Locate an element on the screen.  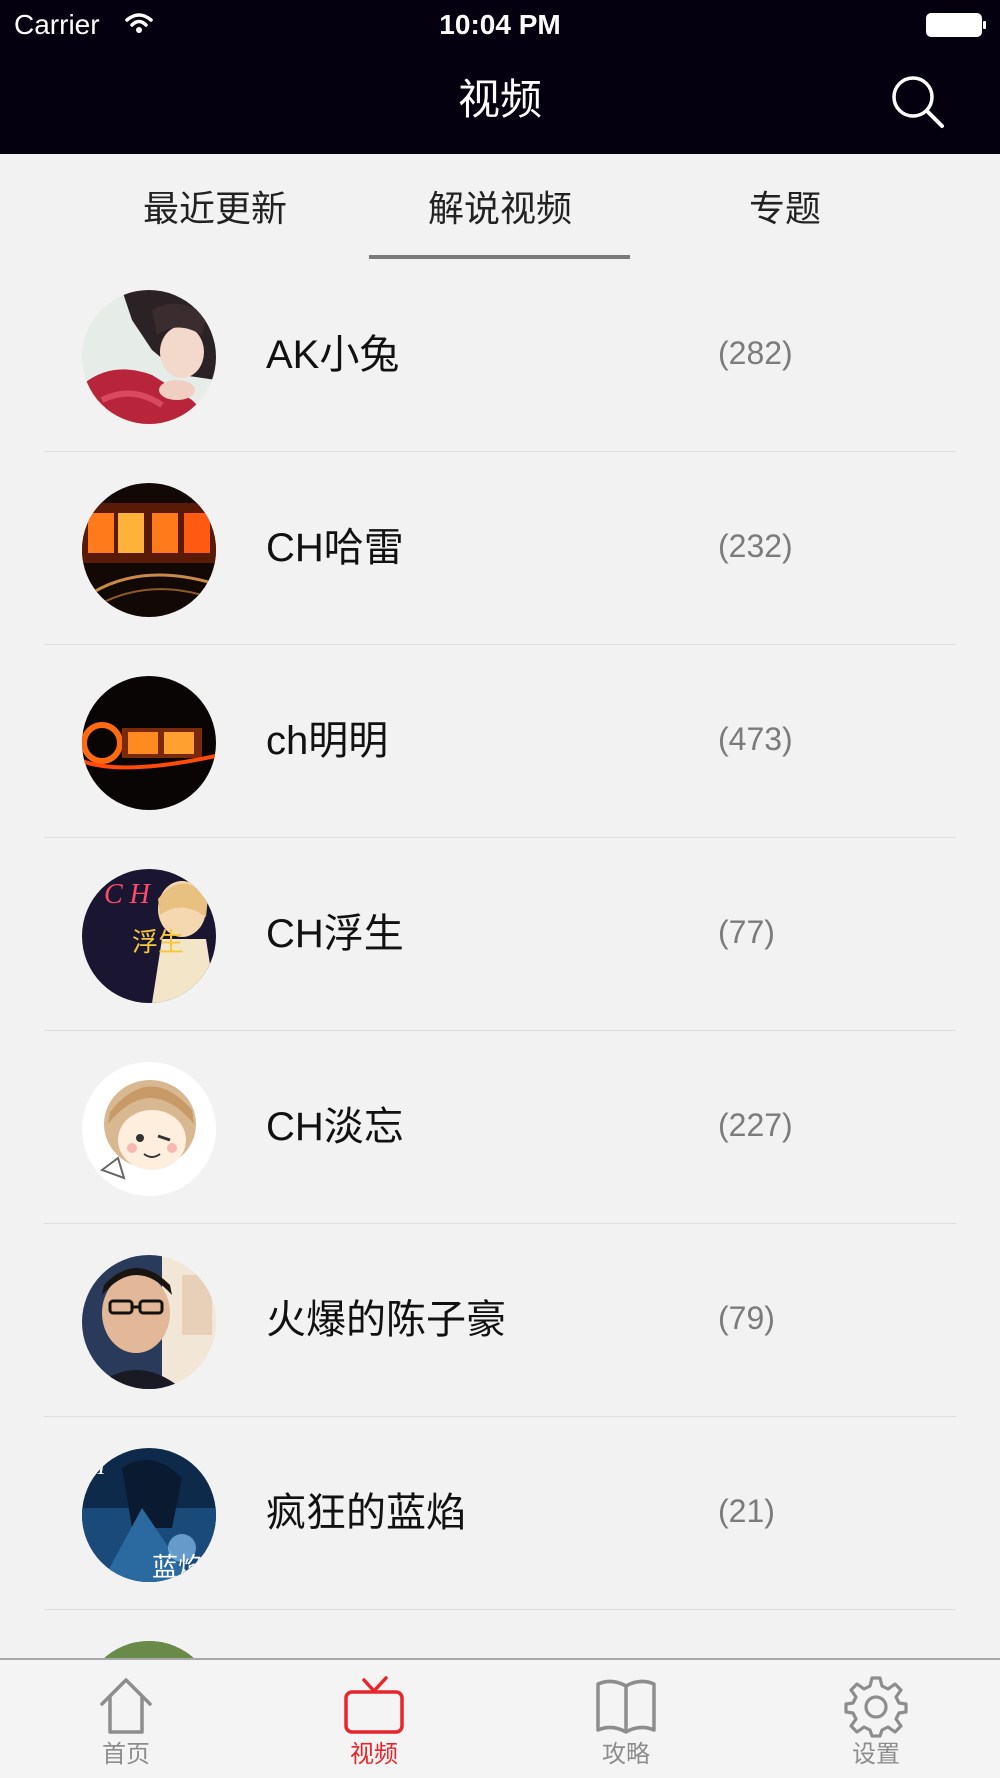
svg-text: 浮生 is located at coordinates (158, 943).